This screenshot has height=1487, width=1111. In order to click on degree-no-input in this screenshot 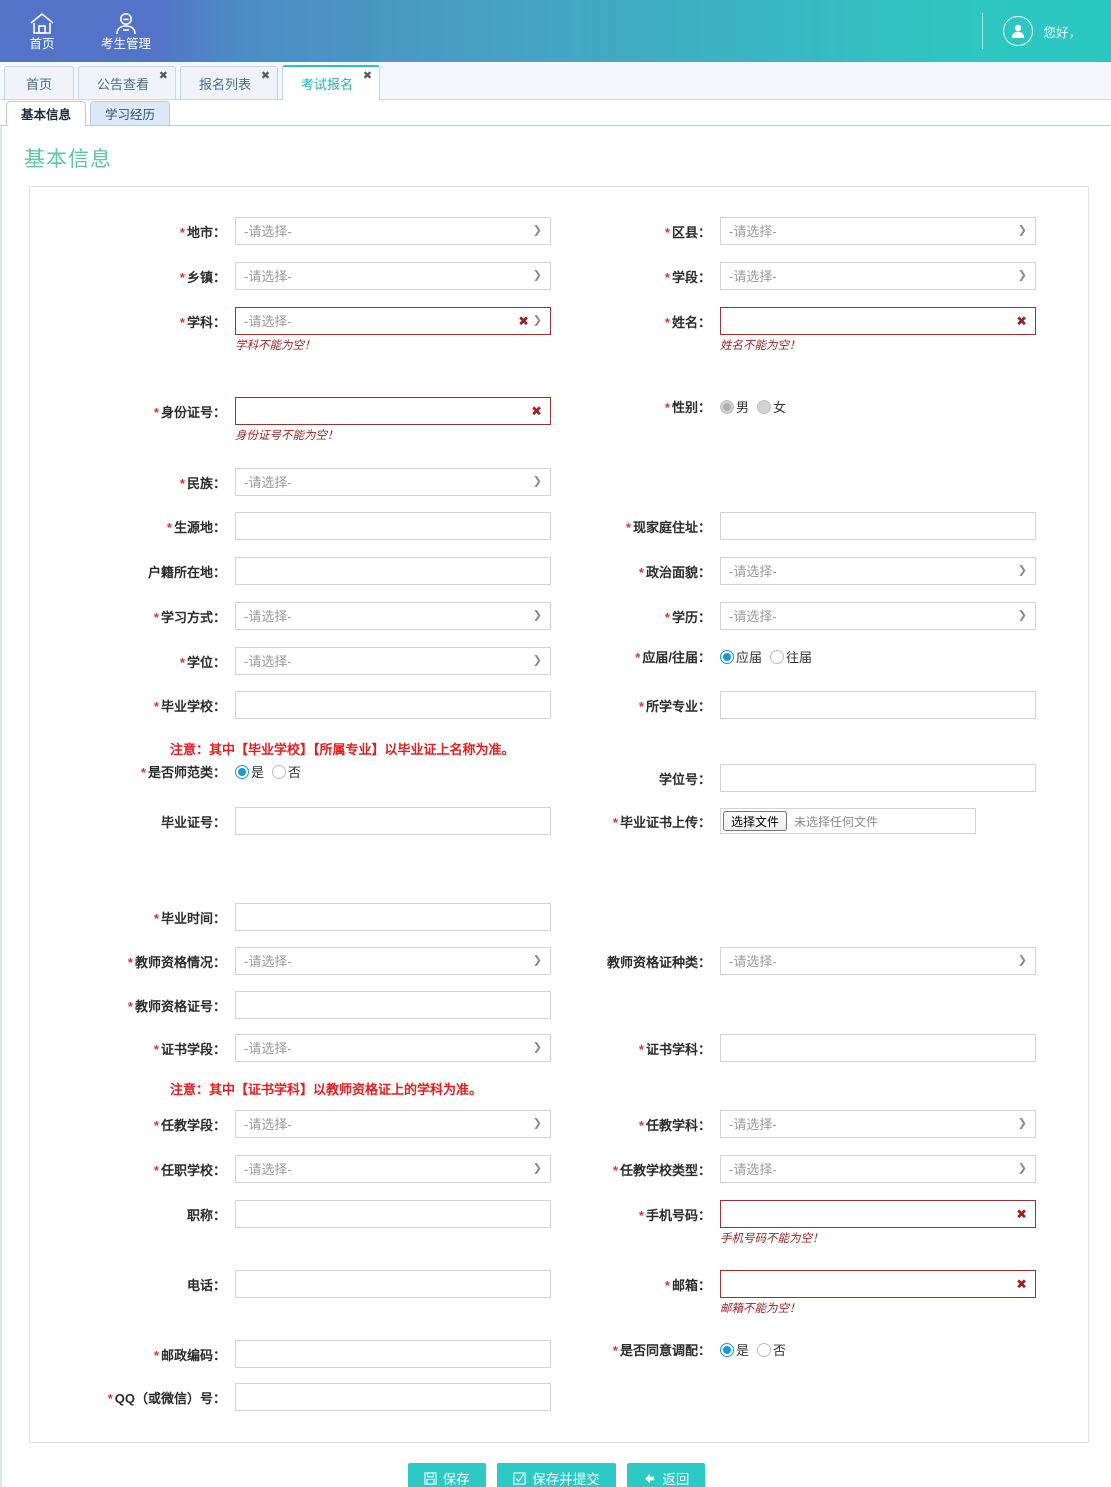, I will do `click(878, 778)`.